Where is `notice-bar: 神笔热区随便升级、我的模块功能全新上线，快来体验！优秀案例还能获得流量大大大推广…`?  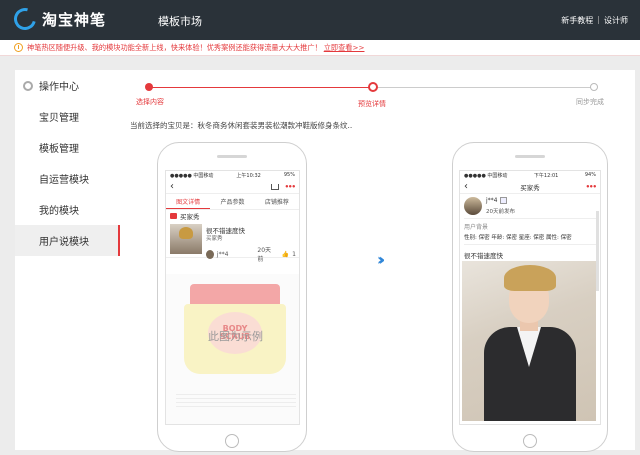
notice-bar: 神笔热区随便升级、我的模块功能全新上线，快来体验！优秀案例还能获得流量大大大推广… is located at coordinates (320, 48).